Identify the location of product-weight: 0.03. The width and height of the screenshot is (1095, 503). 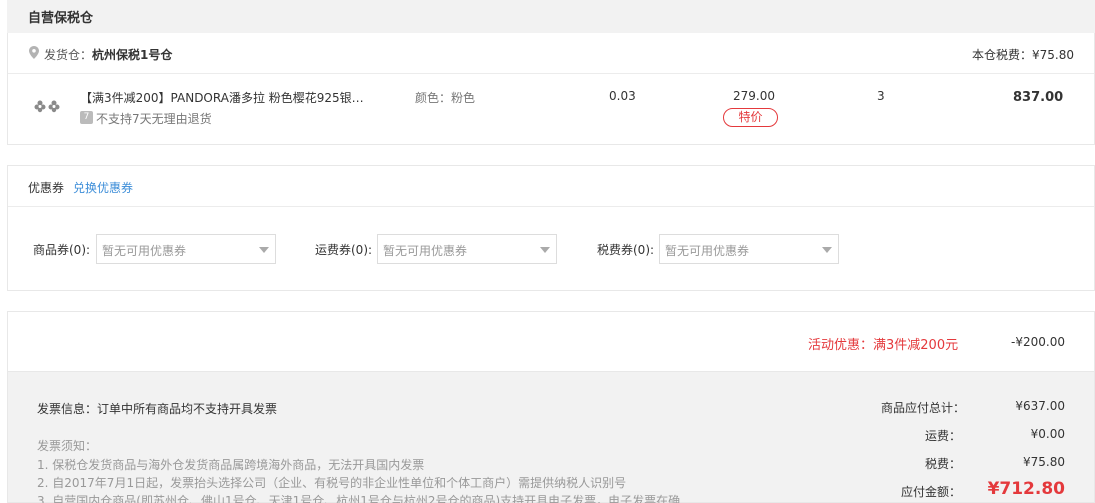
(622, 96).